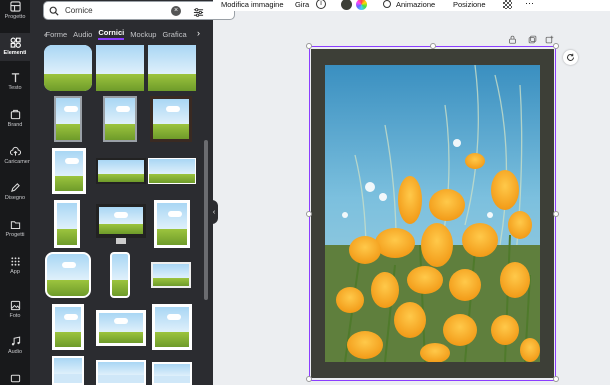 This screenshot has height=385, width=610. I want to click on rail-label: Progetto, so click(15, 17).